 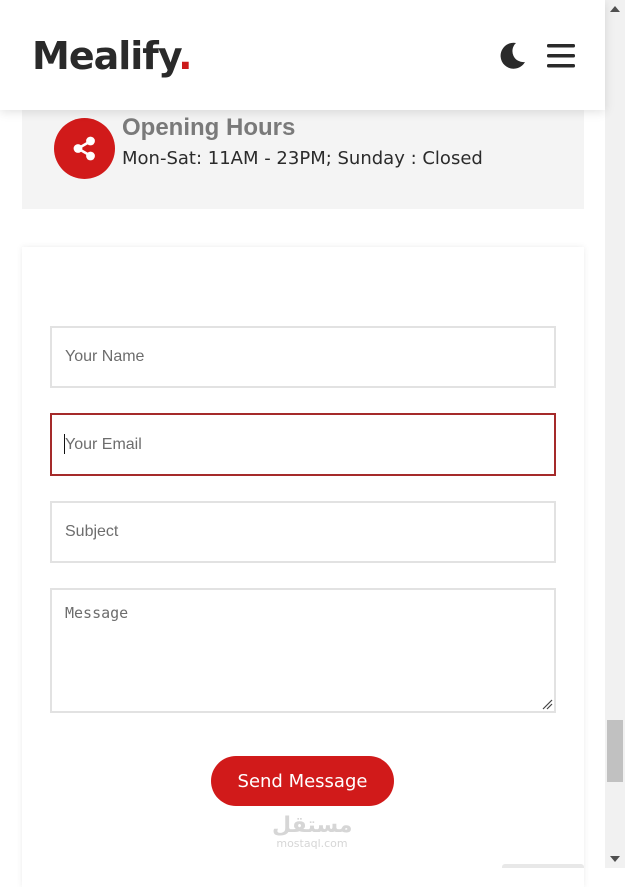 I want to click on name-field, so click(x=303, y=357).